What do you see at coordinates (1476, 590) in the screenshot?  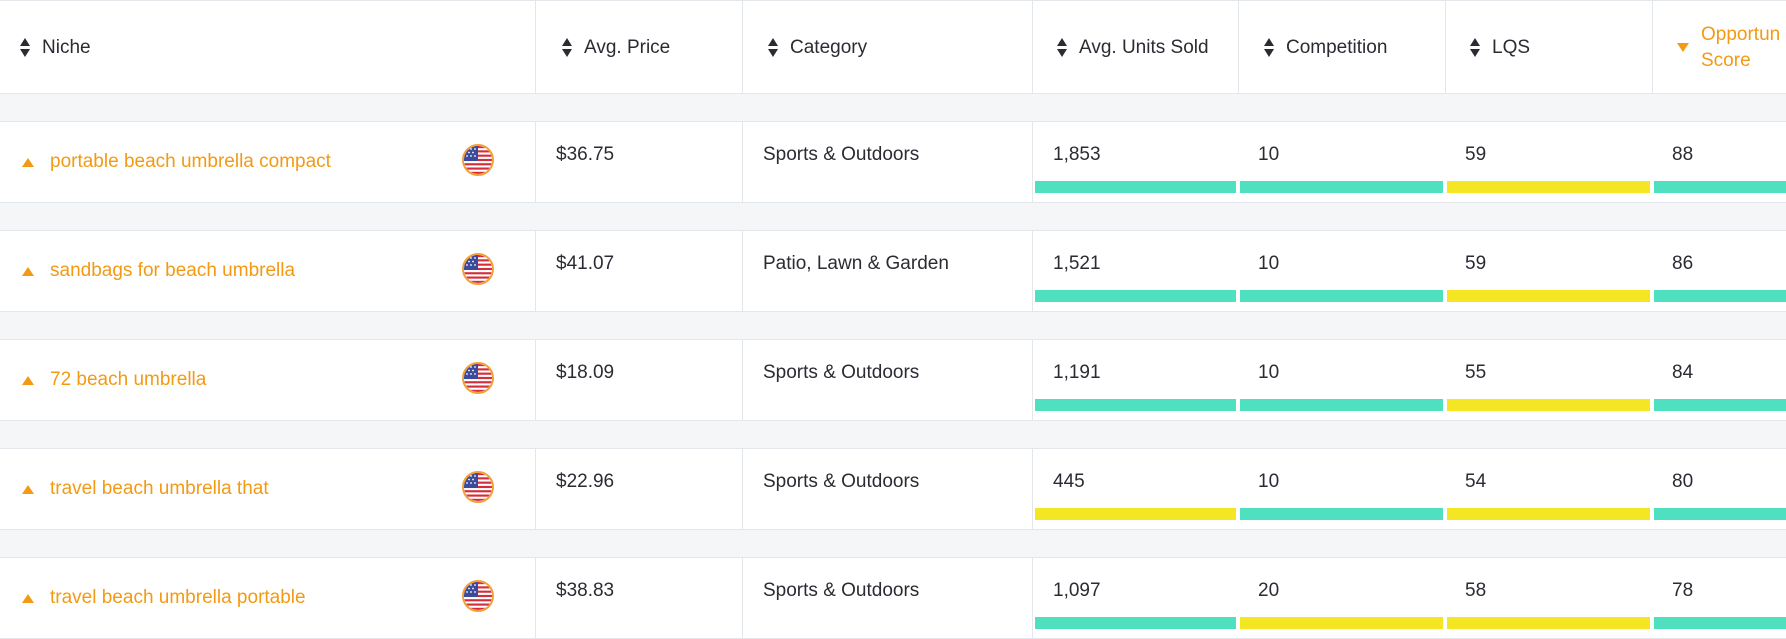 I see `lqs-value: 58` at bounding box center [1476, 590].